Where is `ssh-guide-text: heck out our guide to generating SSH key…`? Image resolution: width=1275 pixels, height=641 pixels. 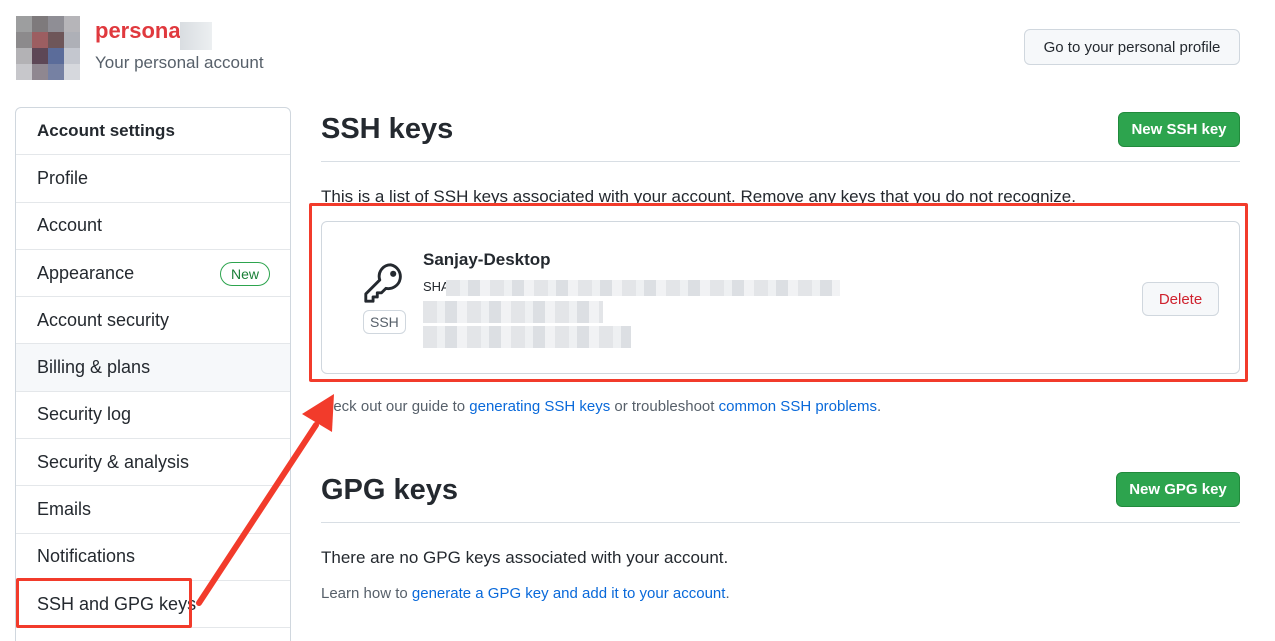 ssh-guide-text: heck out our guide to generating SSH key… is located at coordinates (603, 406).